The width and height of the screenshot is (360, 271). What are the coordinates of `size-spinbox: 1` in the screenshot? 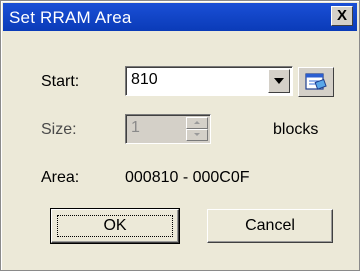 It's located at (168, 129).